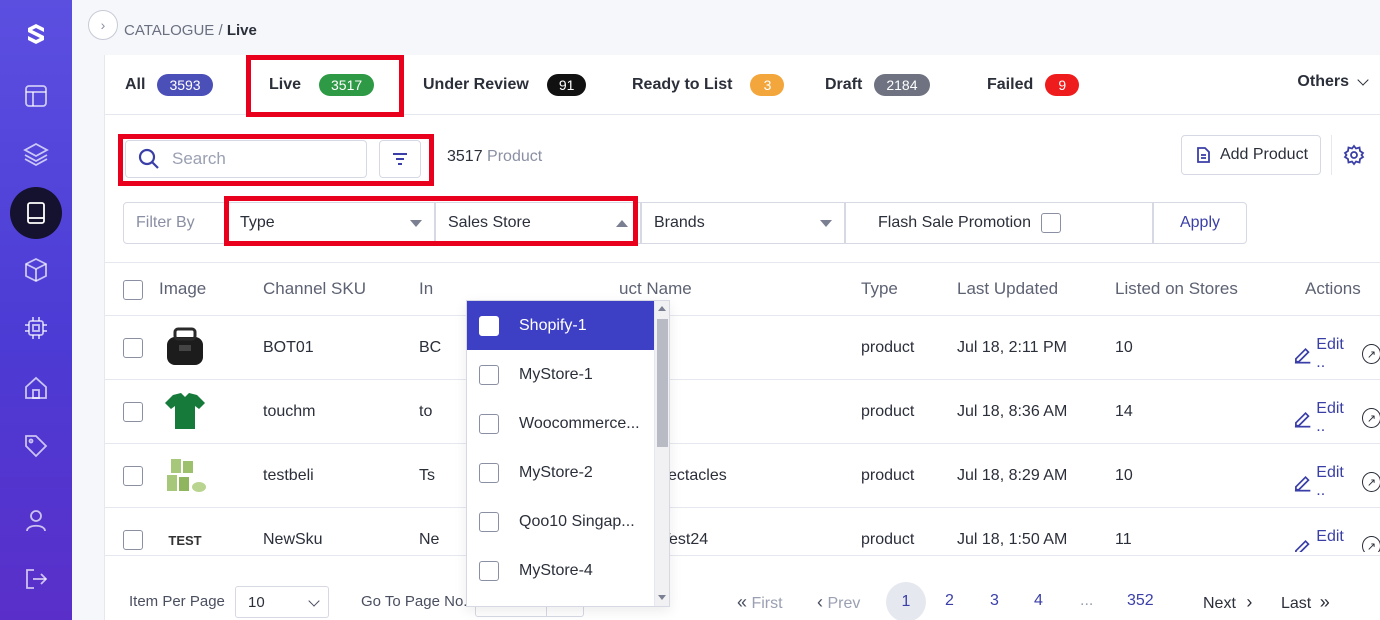  What do you see at coordinates (655, 289) in the screenshot?
I see `column-product-name: uct Name` at bounding box center [655, 289].